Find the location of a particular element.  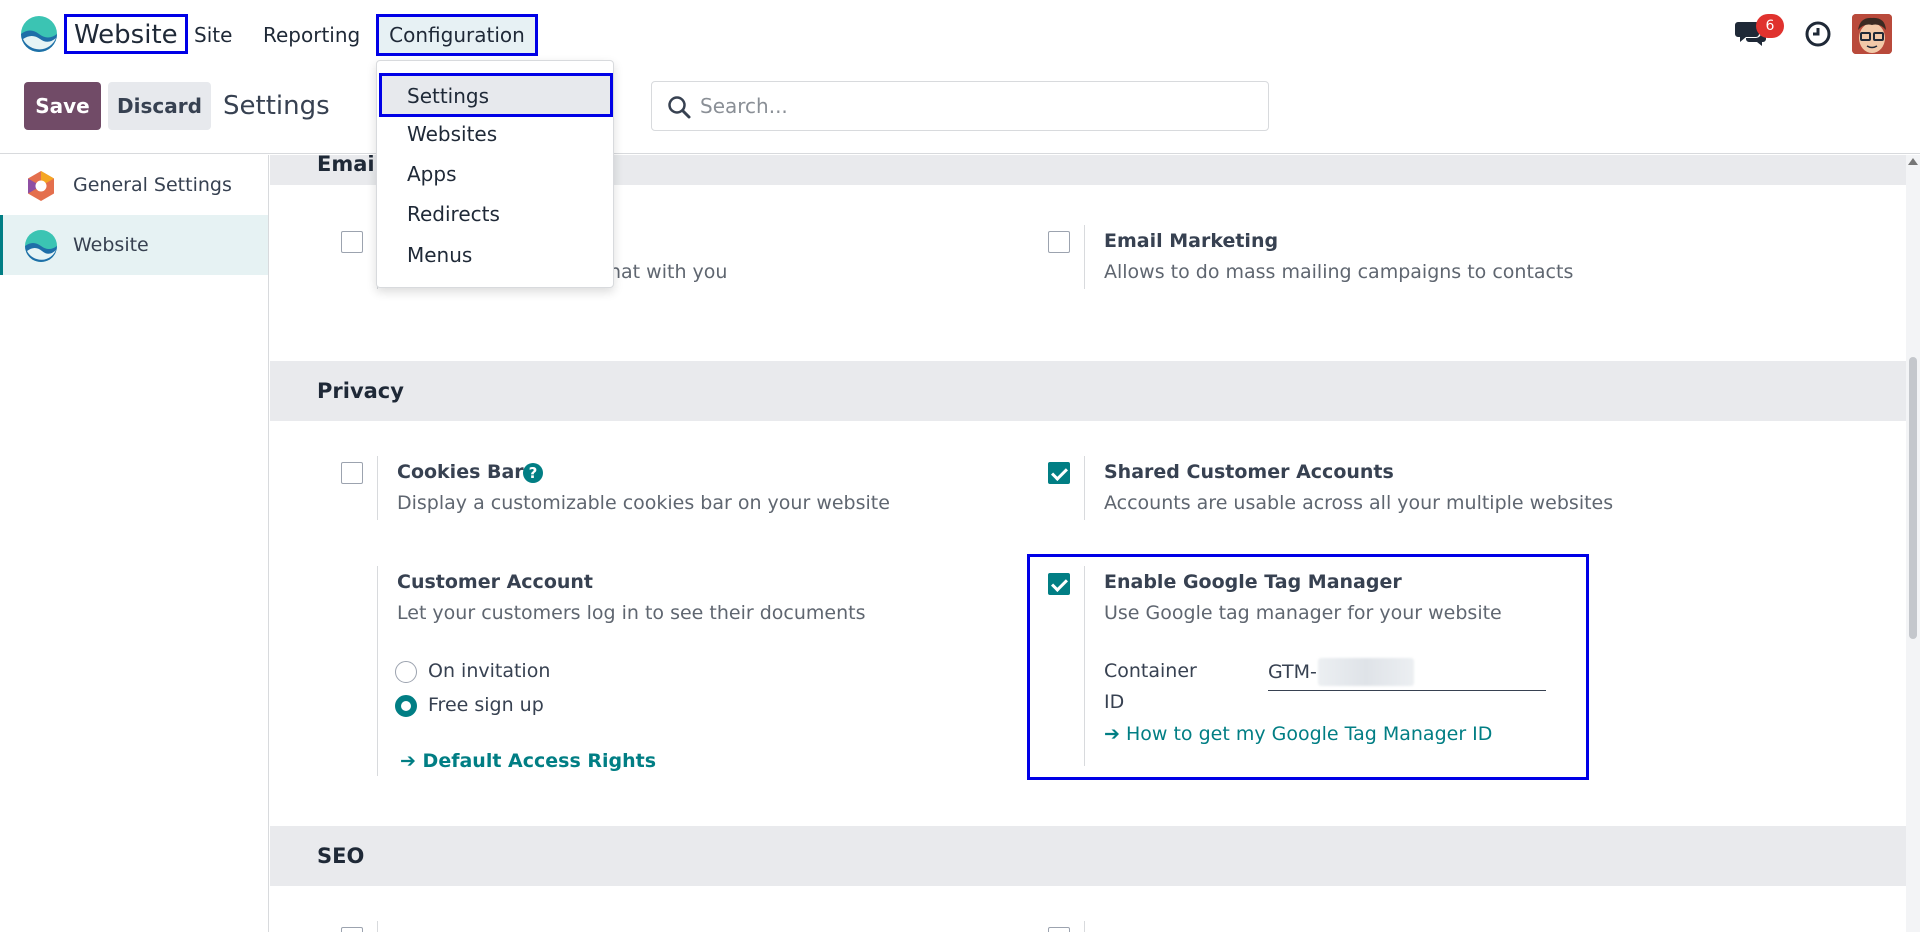

customer-account-title: Customer Account is located at coordinates (495, 582).